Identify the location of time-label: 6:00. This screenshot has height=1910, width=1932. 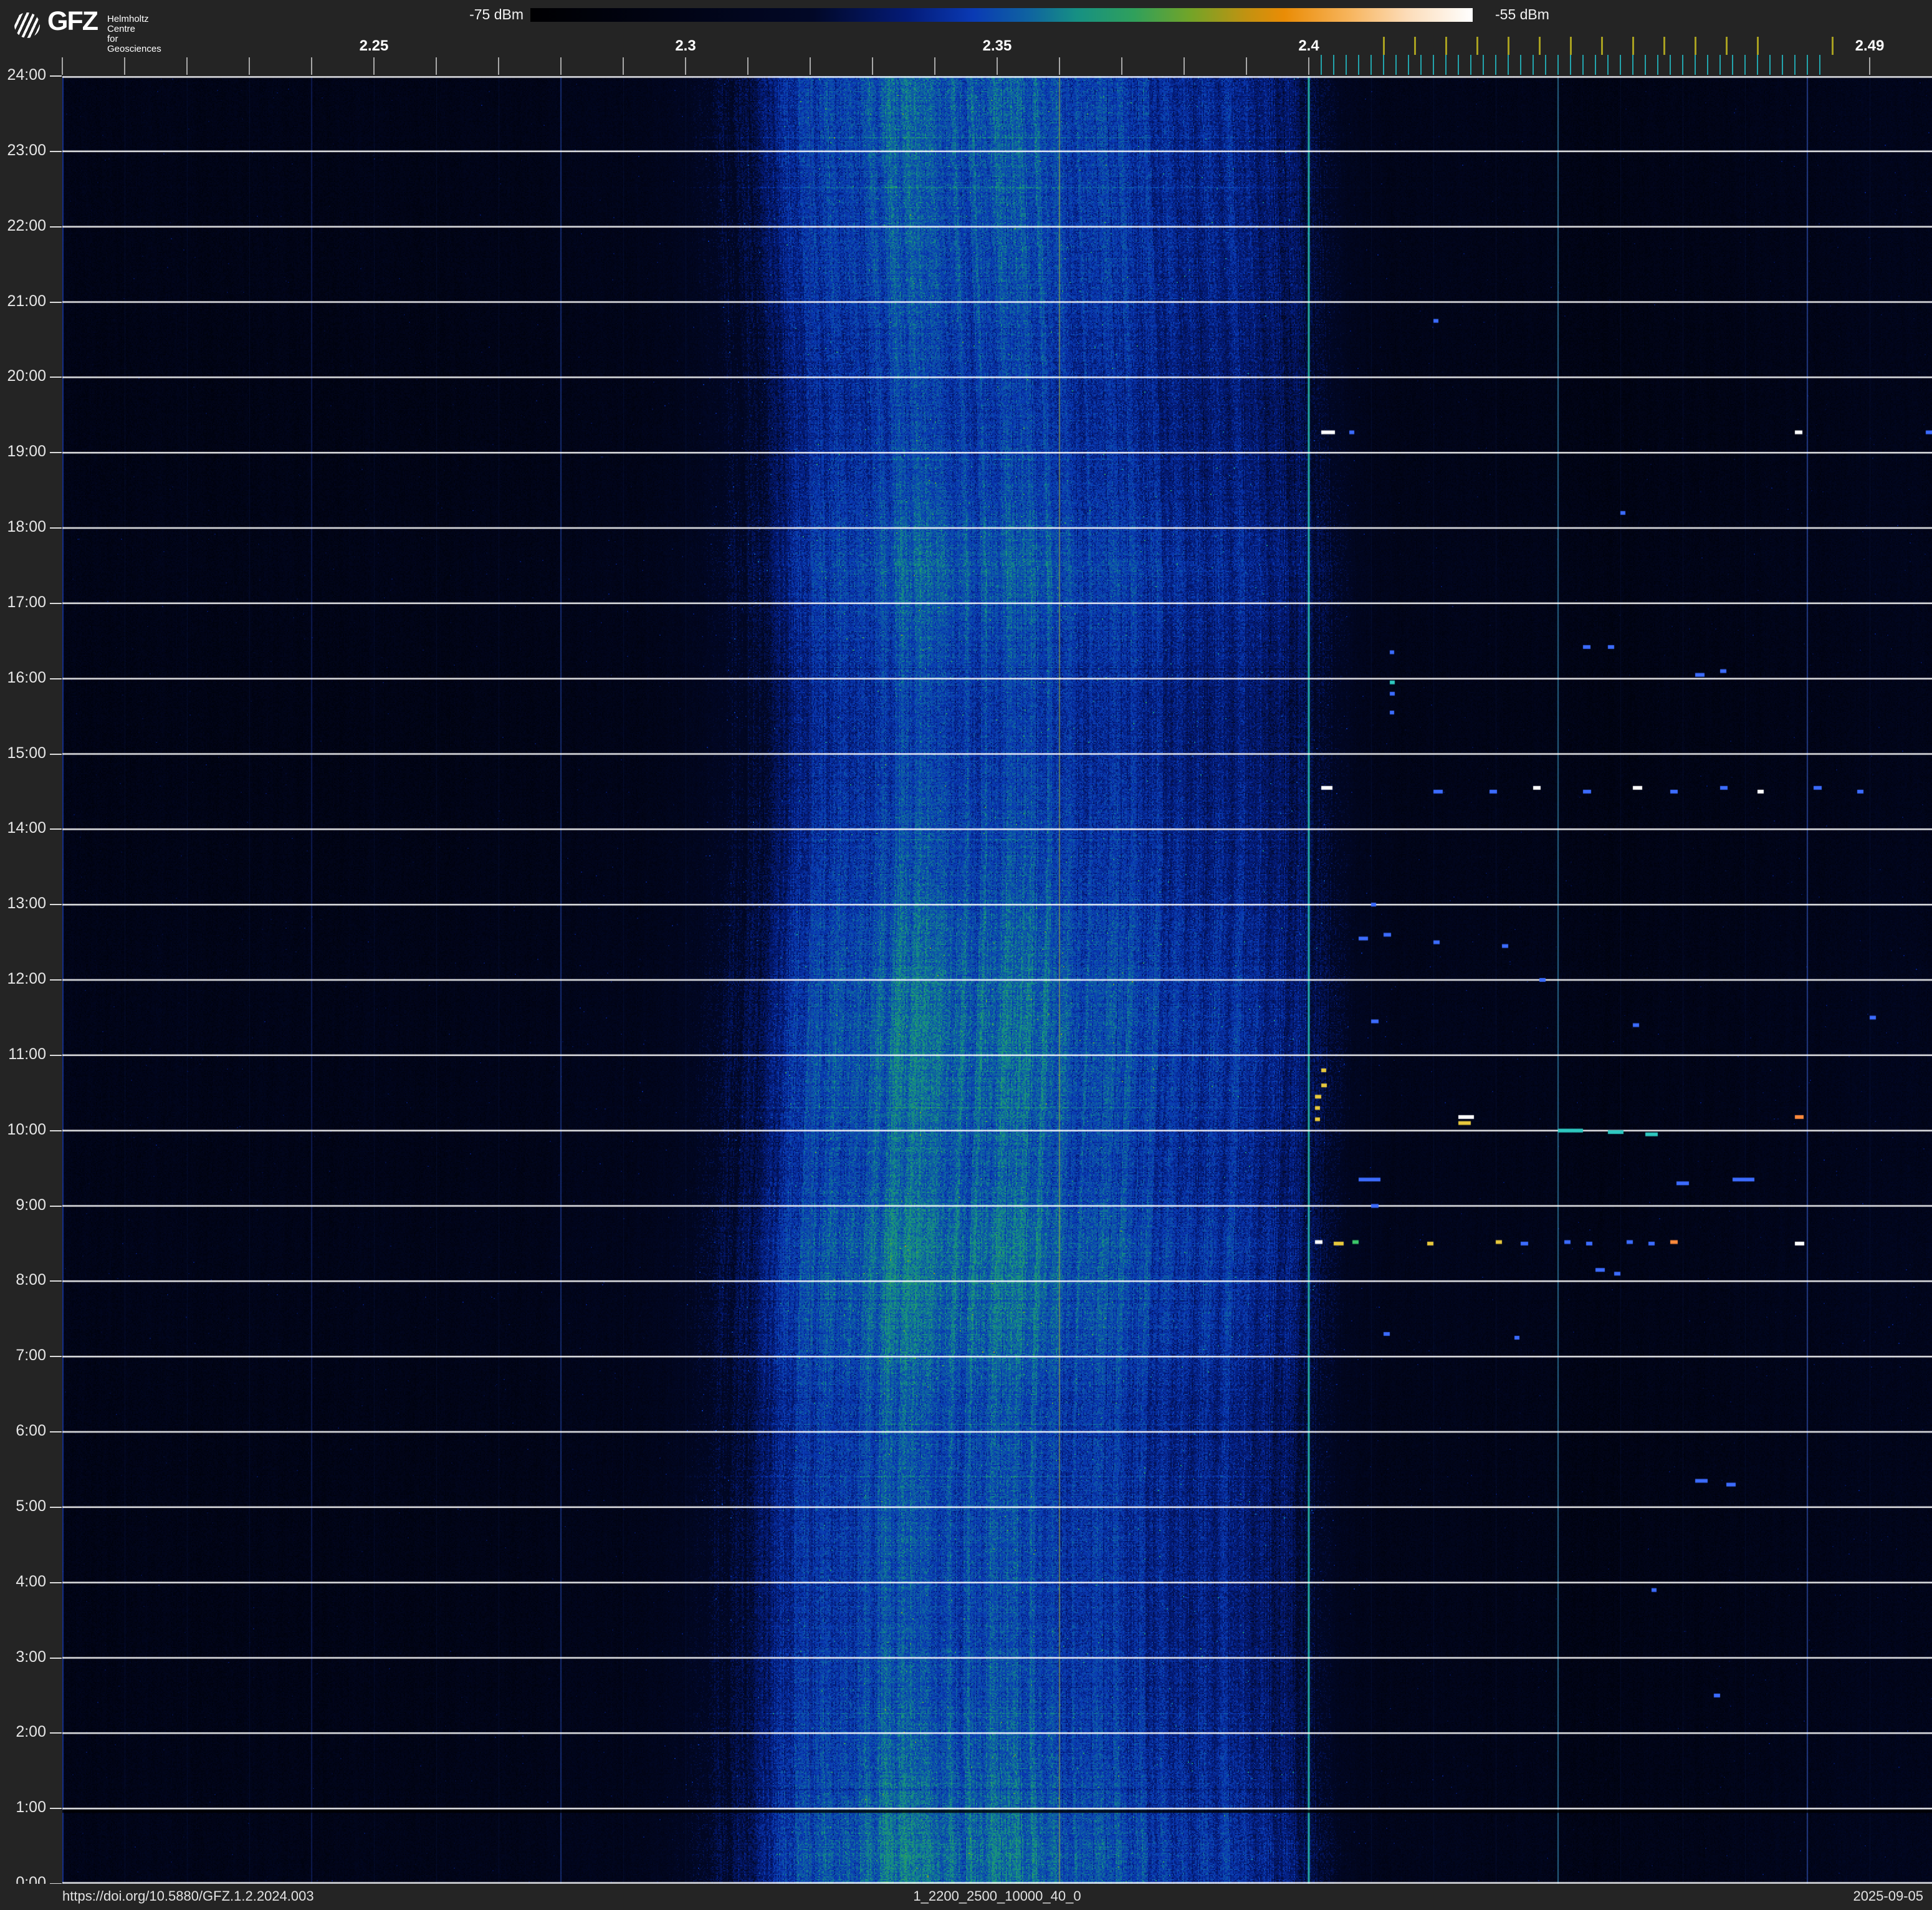
(31, 1430).